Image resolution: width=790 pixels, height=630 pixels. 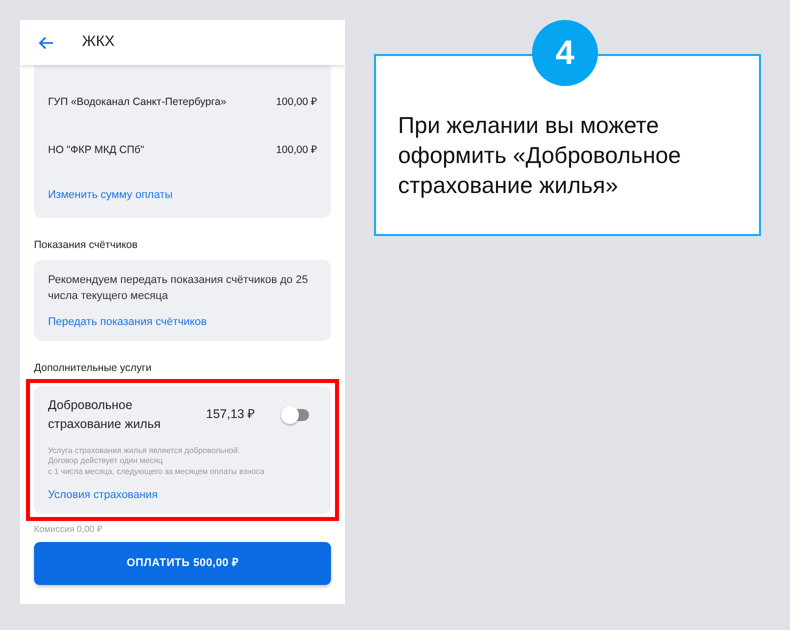 I want to click on payee-name: НО "ФКР МКД СПб", so click(x=96, y=150).